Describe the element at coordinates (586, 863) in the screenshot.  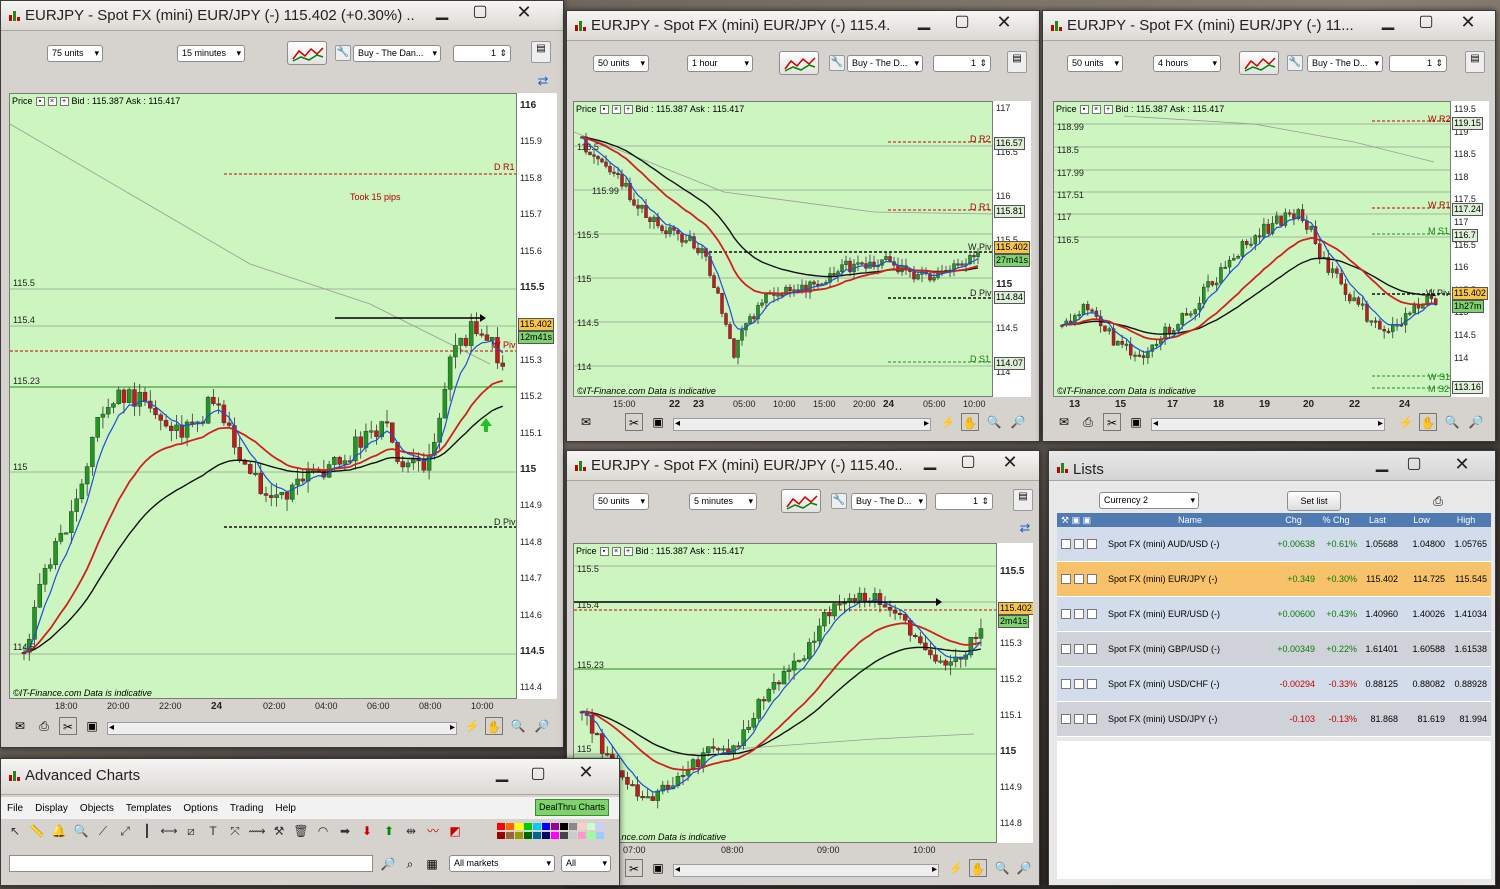
I see `filter-select: All` at that location.